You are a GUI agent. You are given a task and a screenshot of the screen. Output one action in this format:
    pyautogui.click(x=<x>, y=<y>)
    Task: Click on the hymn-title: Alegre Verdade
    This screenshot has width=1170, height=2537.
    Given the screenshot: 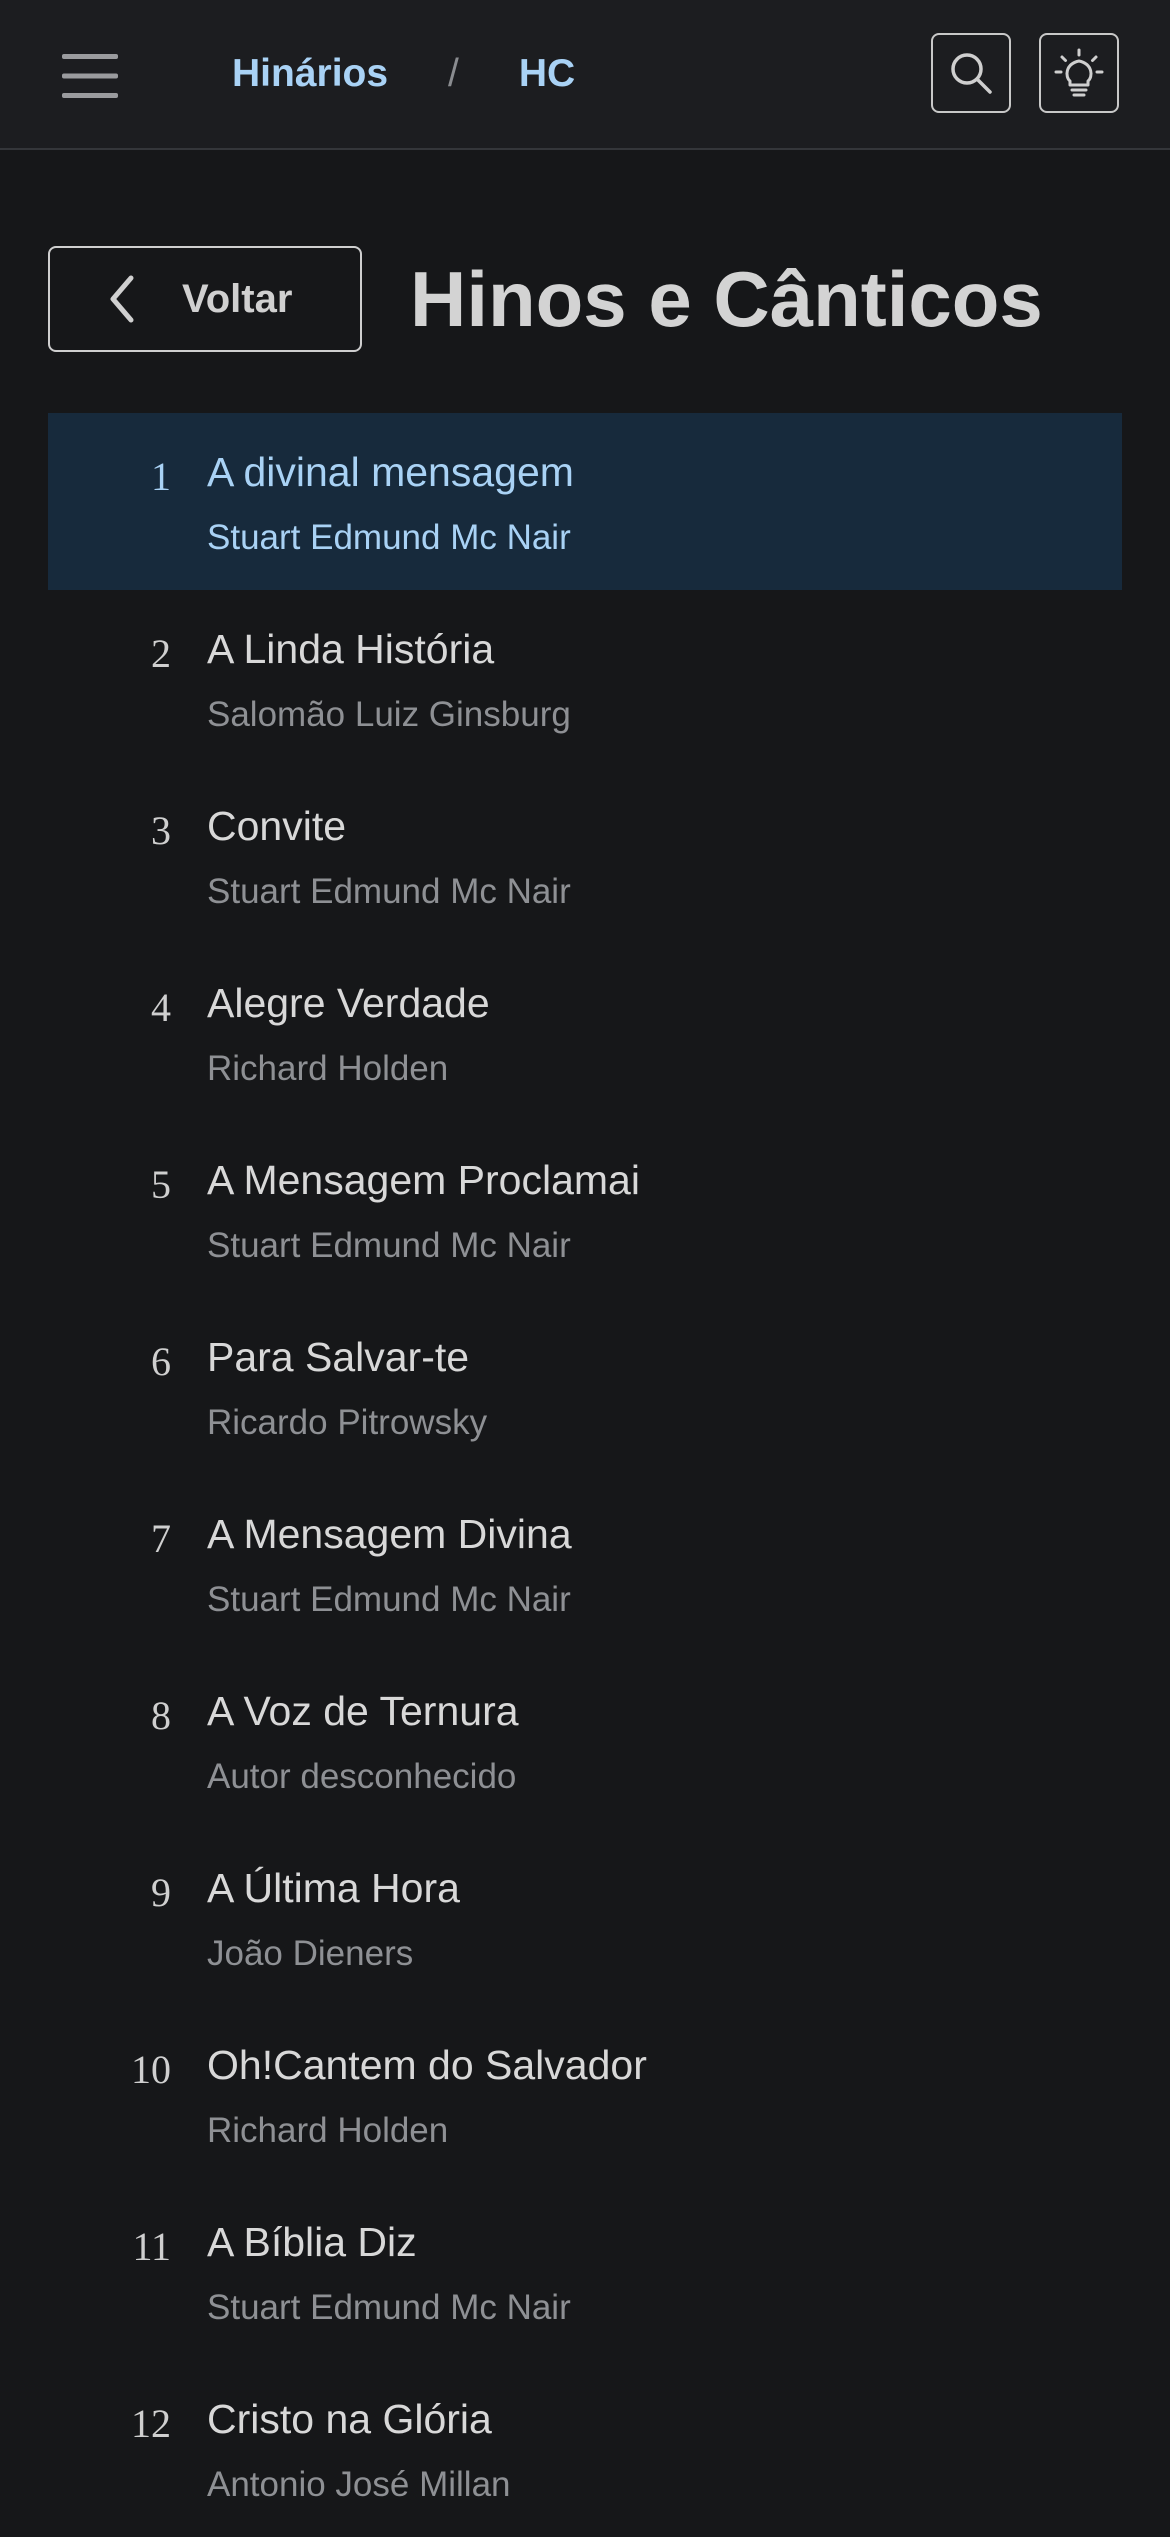 What is the action you would take?
    pyautogui.click(x=348, y=1003)
    